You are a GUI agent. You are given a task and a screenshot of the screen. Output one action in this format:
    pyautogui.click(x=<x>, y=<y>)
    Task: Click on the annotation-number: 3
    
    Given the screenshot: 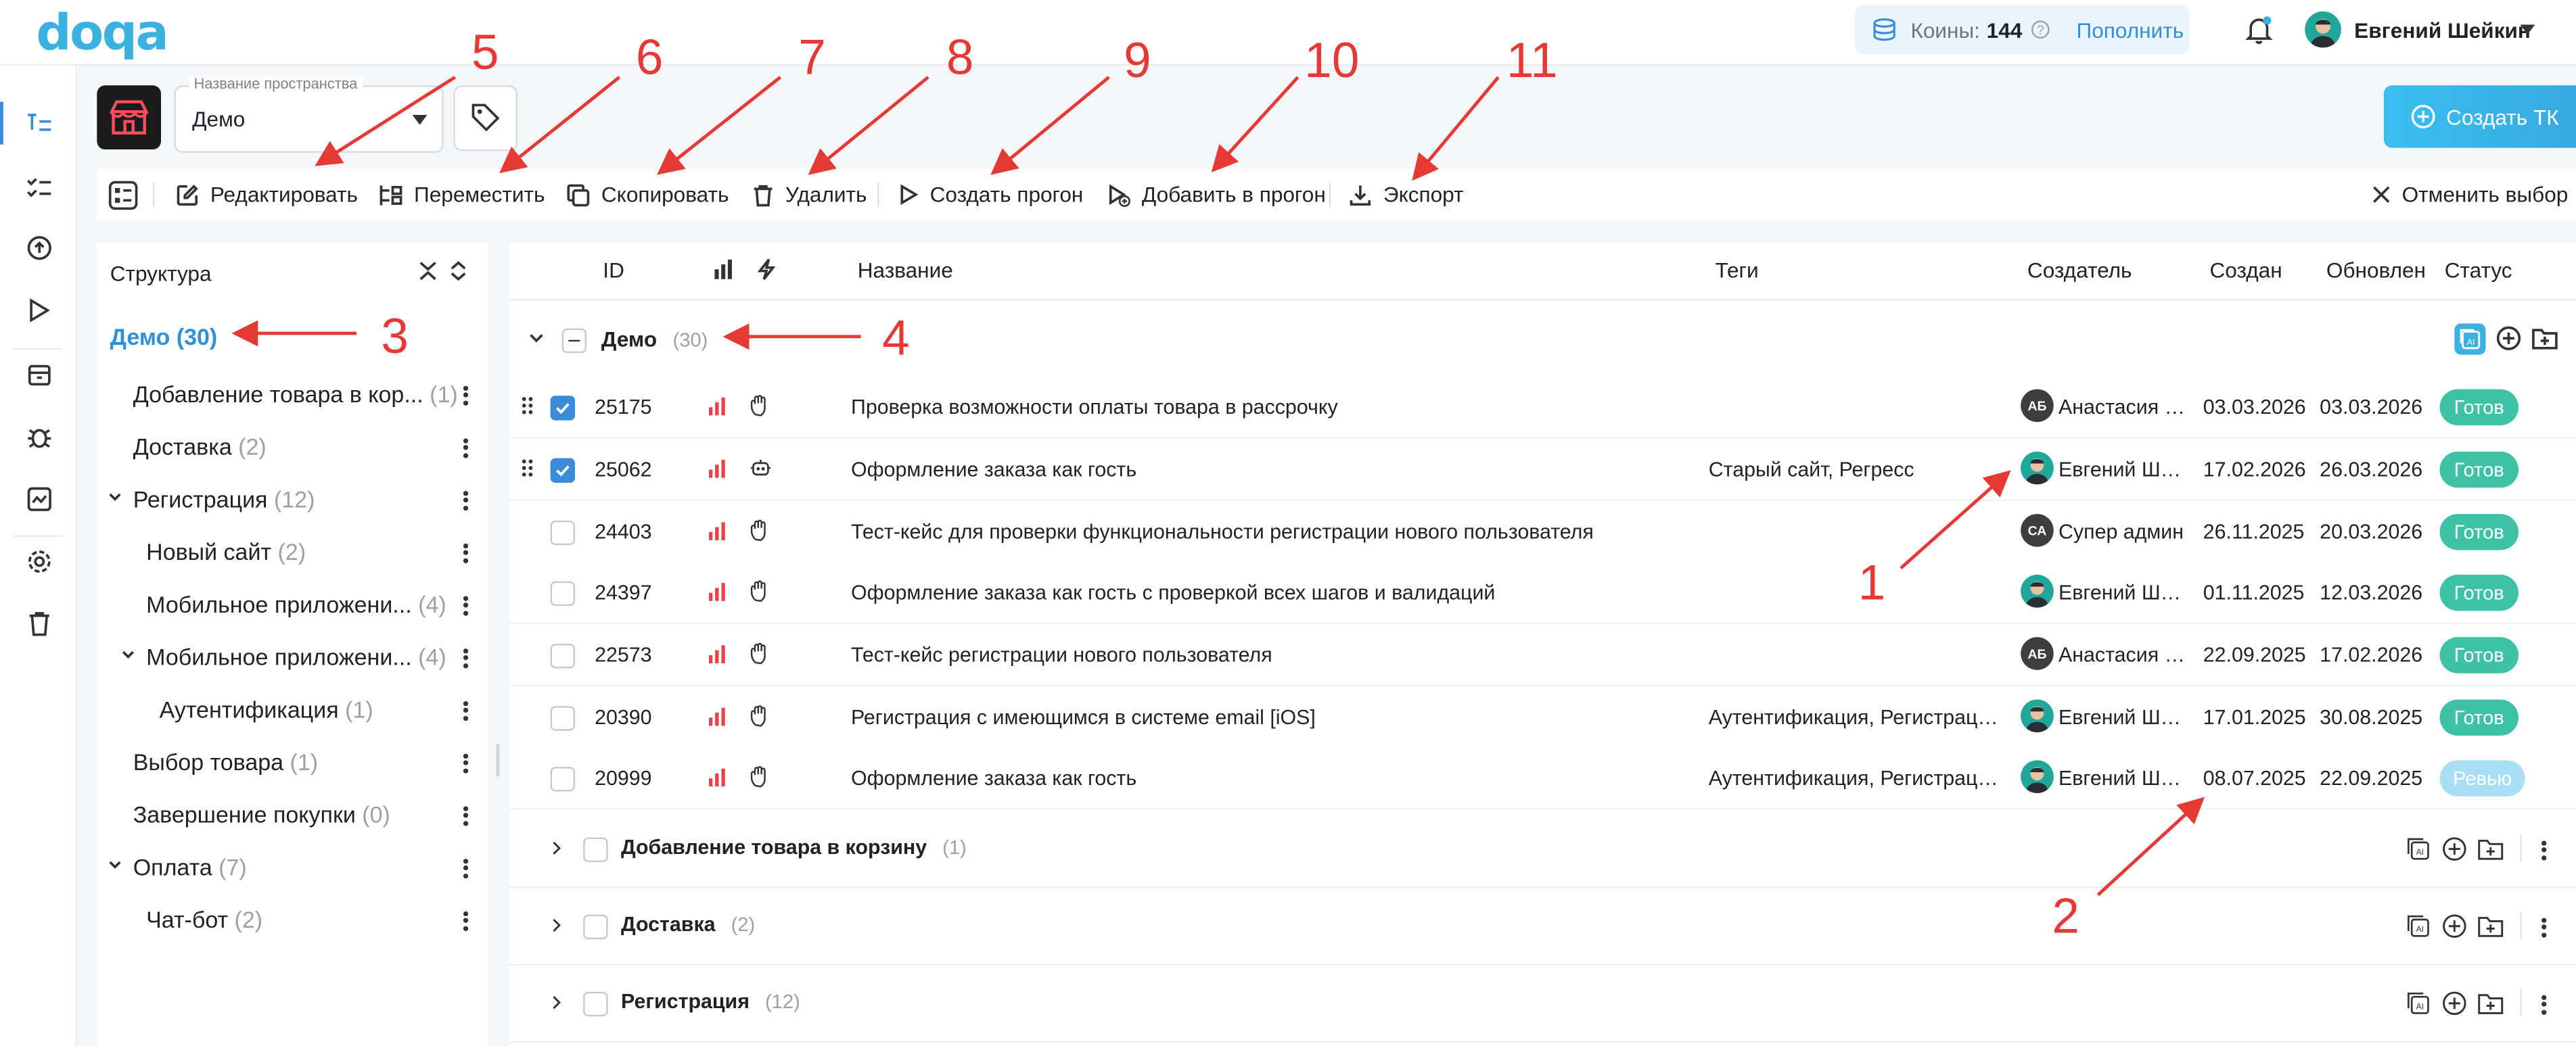 What is the action you would take?
    pyautogui.click(x=395, y=337)
    